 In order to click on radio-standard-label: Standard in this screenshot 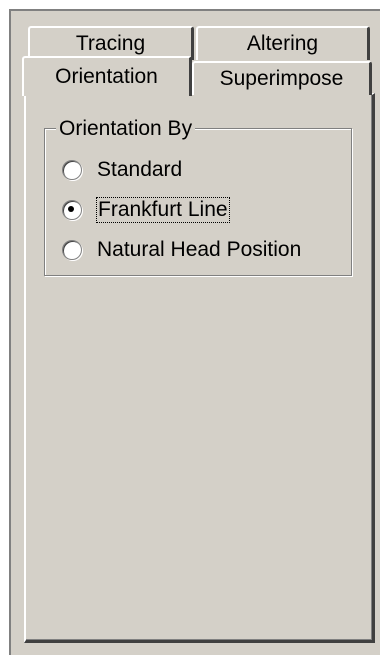, I will do `click(140, 169)`.